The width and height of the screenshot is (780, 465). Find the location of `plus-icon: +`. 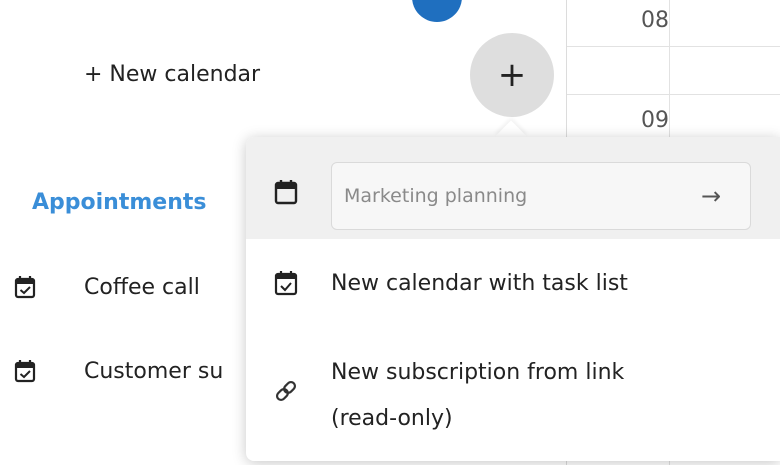

plus-icon: + is located at coordinates (512, 75).